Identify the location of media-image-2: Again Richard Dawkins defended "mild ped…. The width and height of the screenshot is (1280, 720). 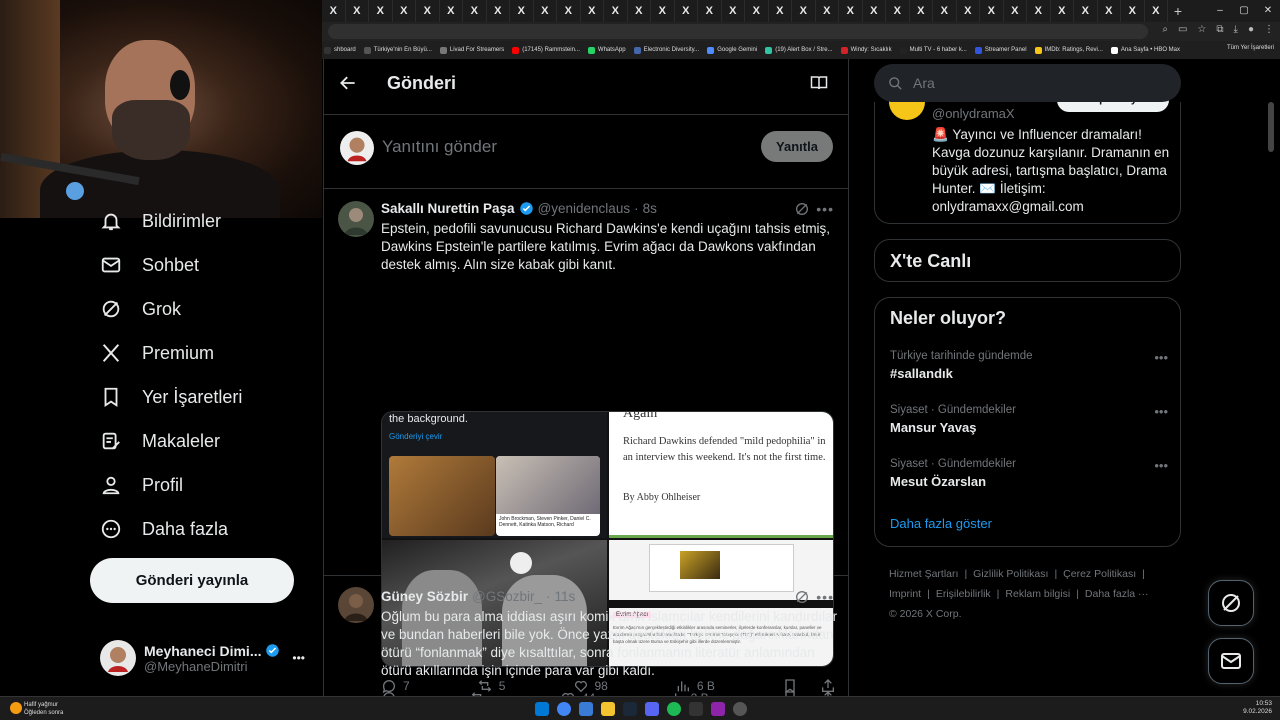
(721, 475).